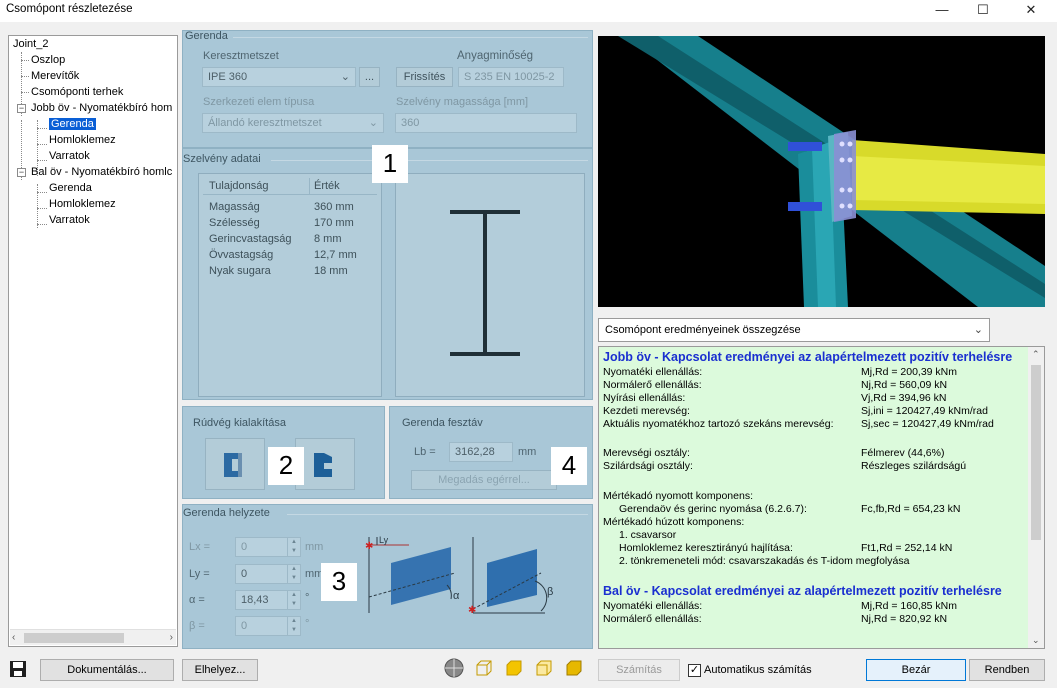  What do you see at coordinates (327, 186) in the screenshot?
I see `column-header-value: Érték` at bounding box center [327, 186].